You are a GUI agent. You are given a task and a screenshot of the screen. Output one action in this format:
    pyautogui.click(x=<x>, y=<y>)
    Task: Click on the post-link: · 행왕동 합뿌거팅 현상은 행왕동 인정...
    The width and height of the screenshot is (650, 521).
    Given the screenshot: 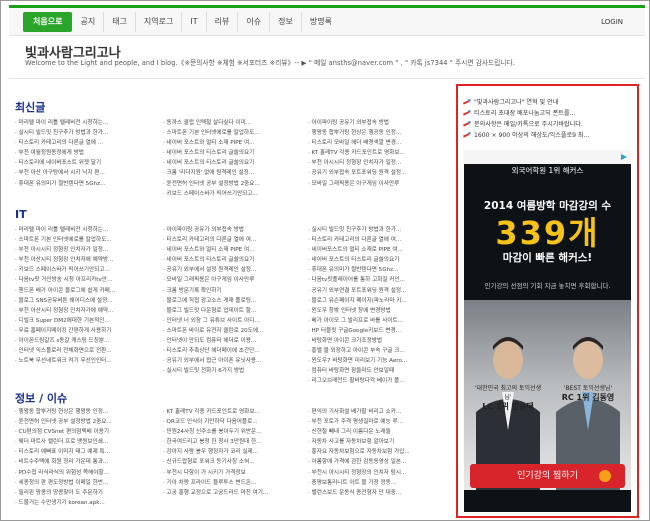 What is the action you would take?
    pyautogui.click(x=84, y=412)
    